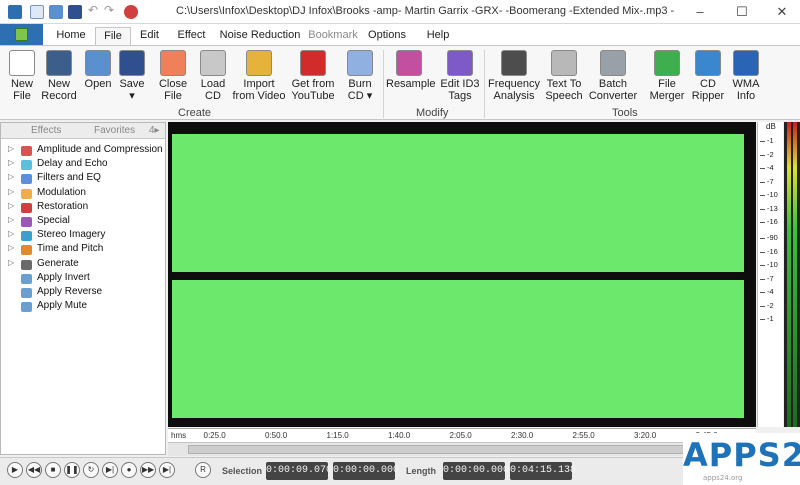  I want to click on load-cd-button: Load CD, so click(213, 76).